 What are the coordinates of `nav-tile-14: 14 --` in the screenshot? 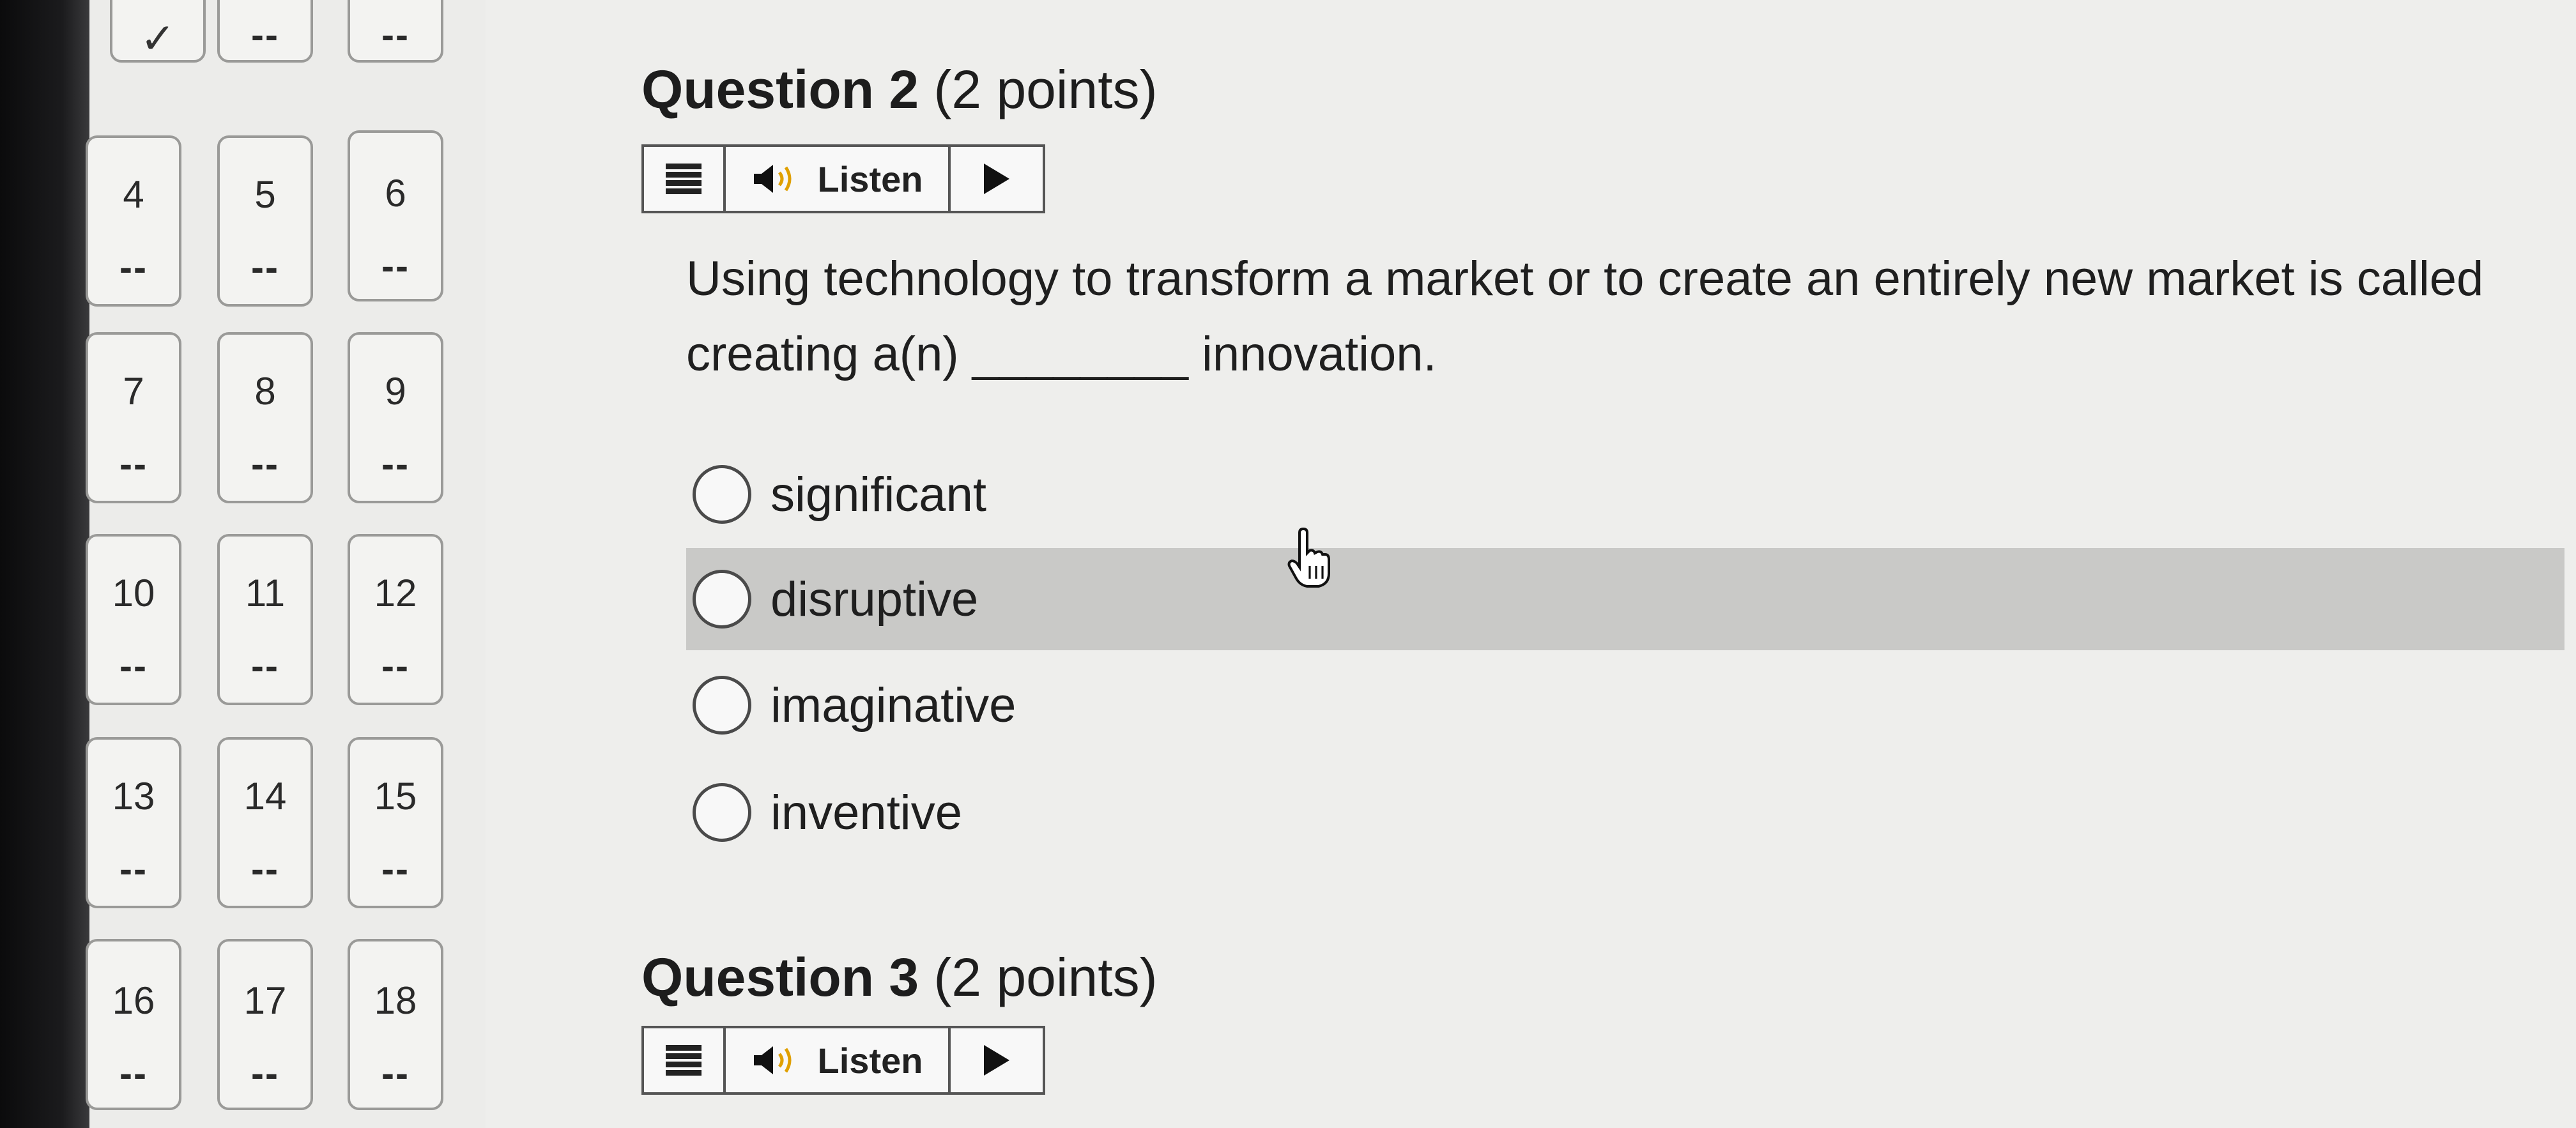 It's located at (265, 822).